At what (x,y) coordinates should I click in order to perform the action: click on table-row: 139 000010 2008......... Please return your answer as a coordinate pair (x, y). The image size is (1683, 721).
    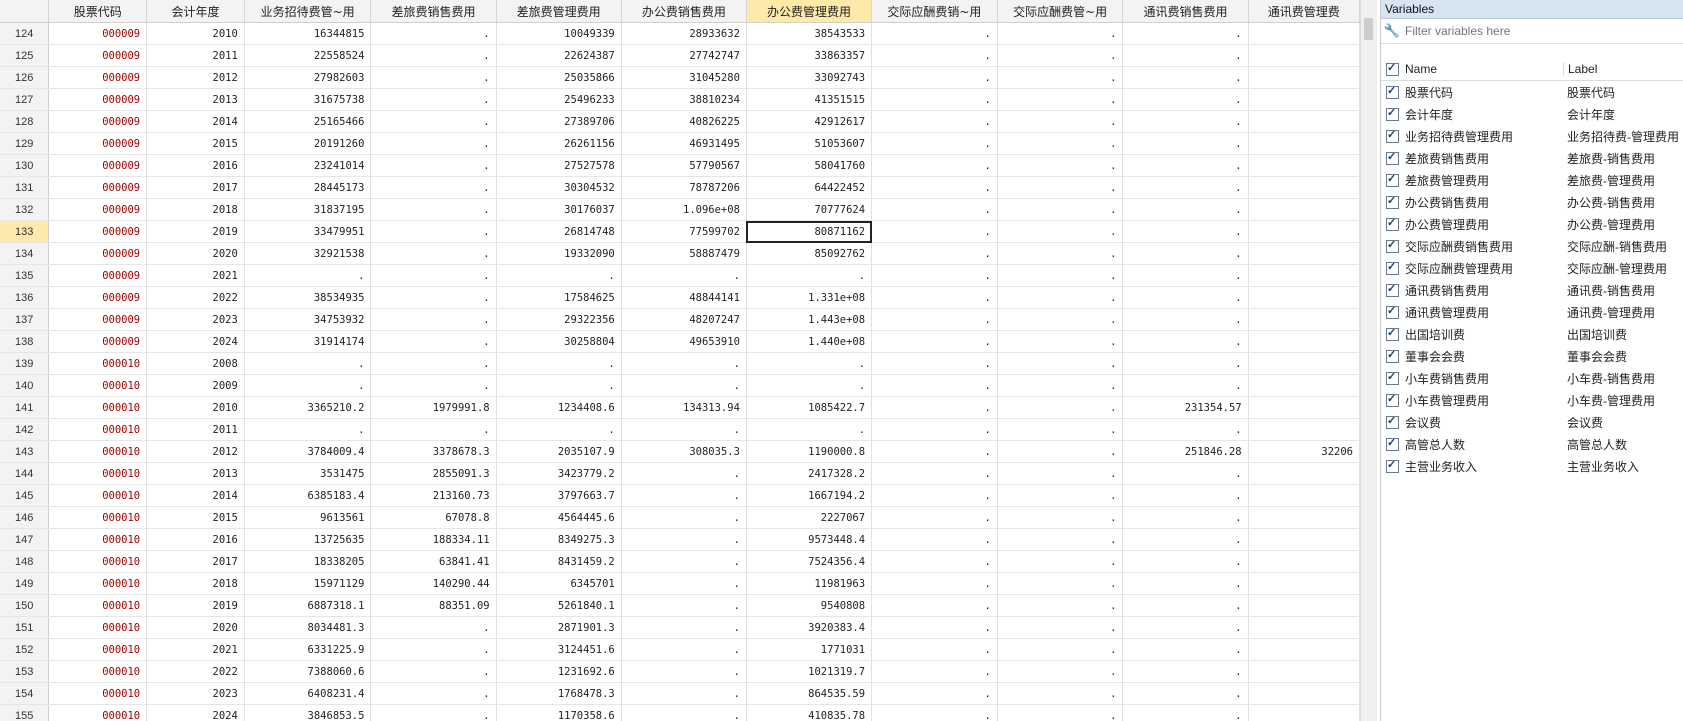
    Looking at the image, I should click on (680, 363).